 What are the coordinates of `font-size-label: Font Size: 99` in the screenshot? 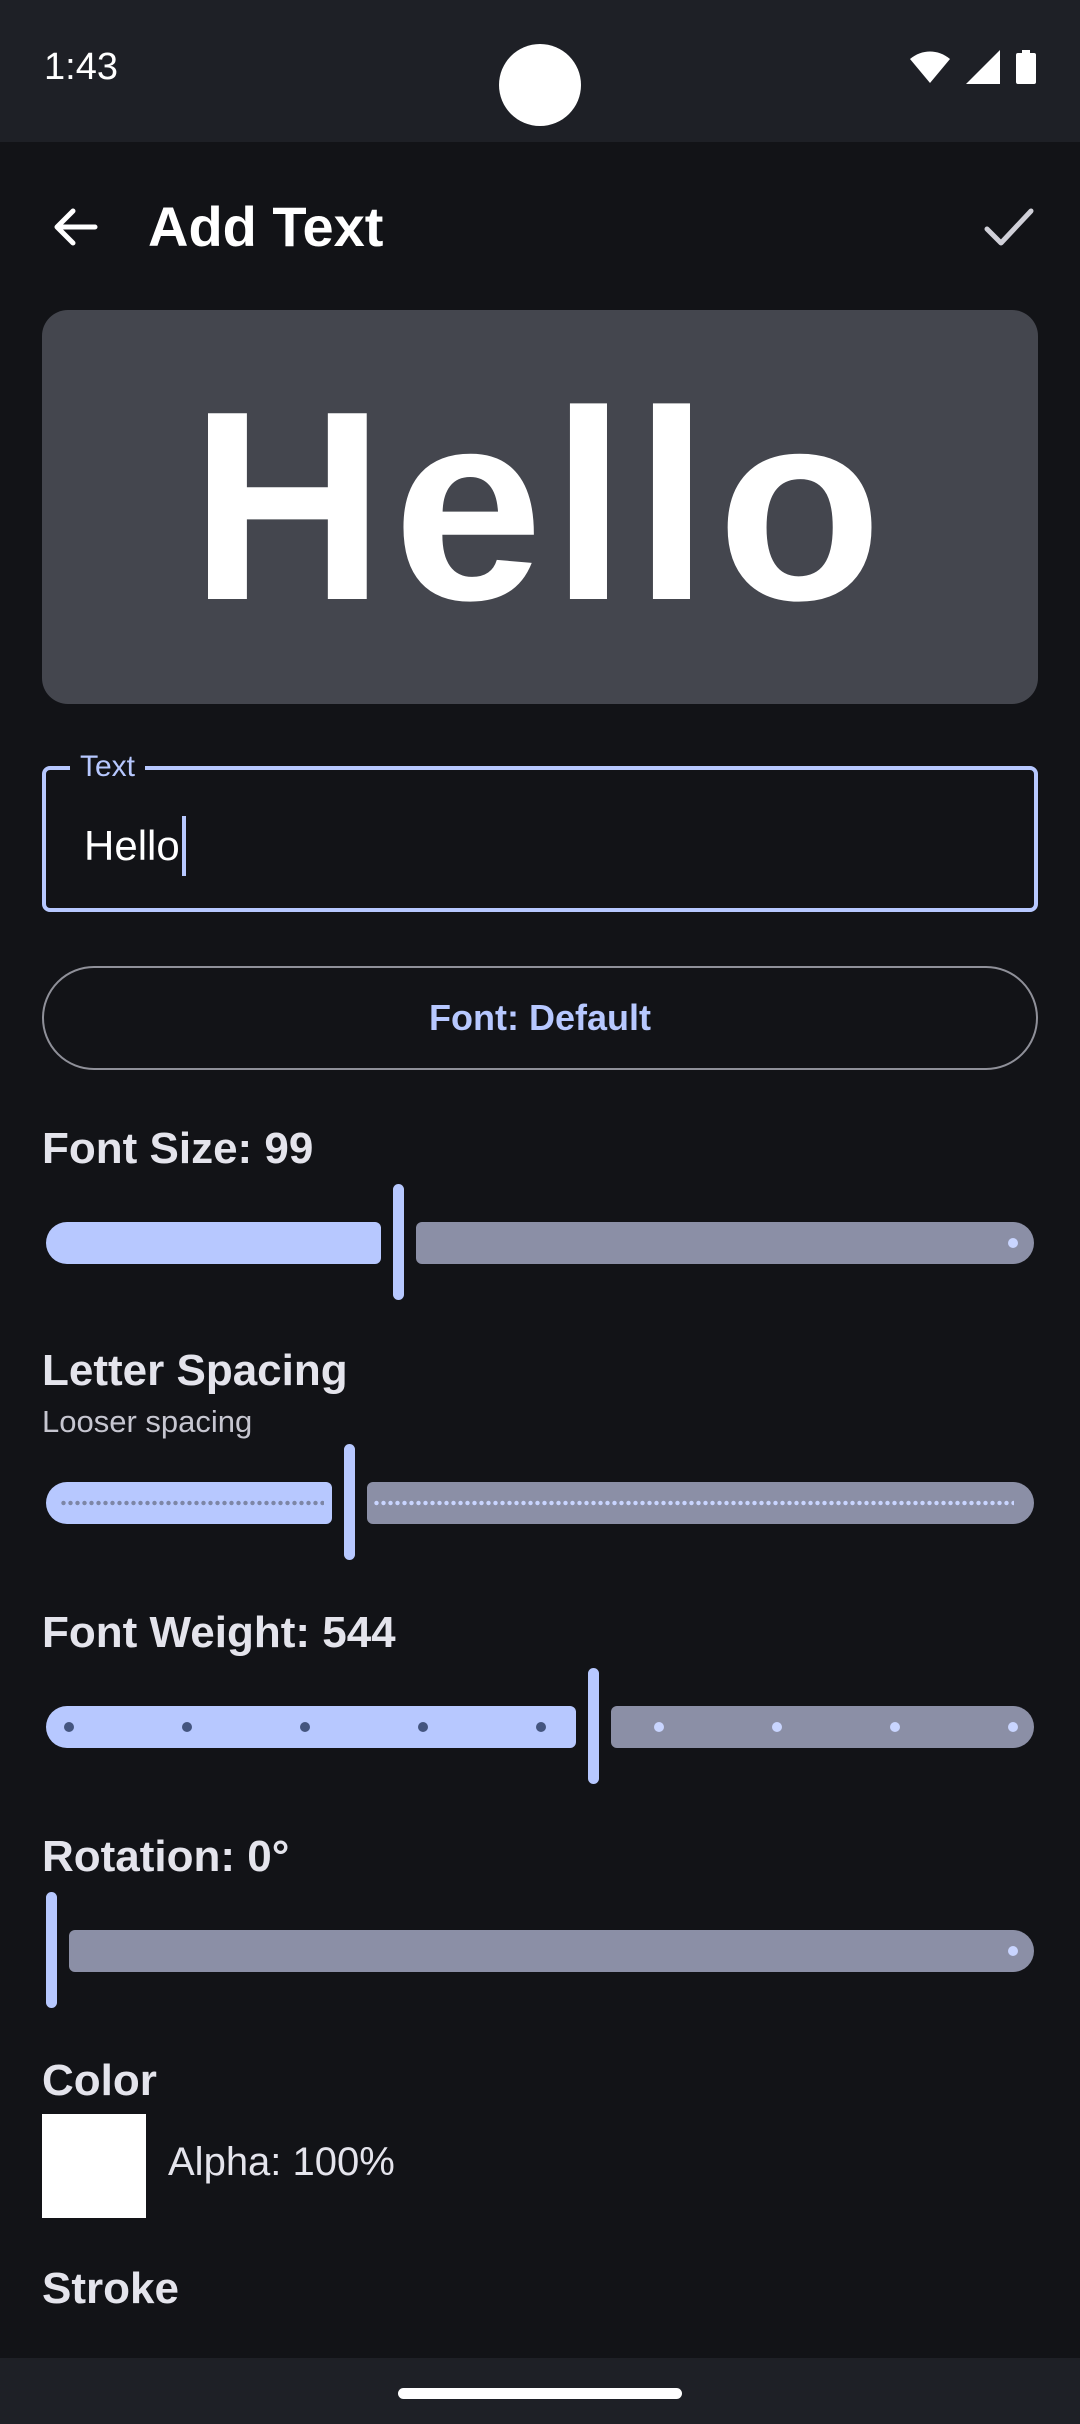 It's located at (178, 1148).